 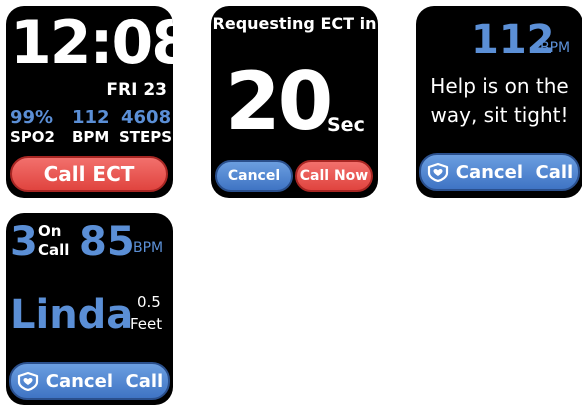 I want to click on call-now-button: Call Now, so click(x=334, y=176).